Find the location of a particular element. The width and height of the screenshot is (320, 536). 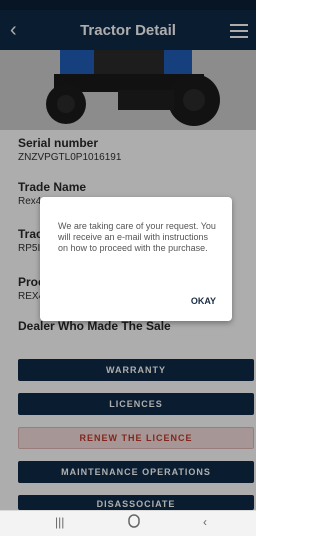

recent-apps-icon: ||| is located at coordinates (59, 522).